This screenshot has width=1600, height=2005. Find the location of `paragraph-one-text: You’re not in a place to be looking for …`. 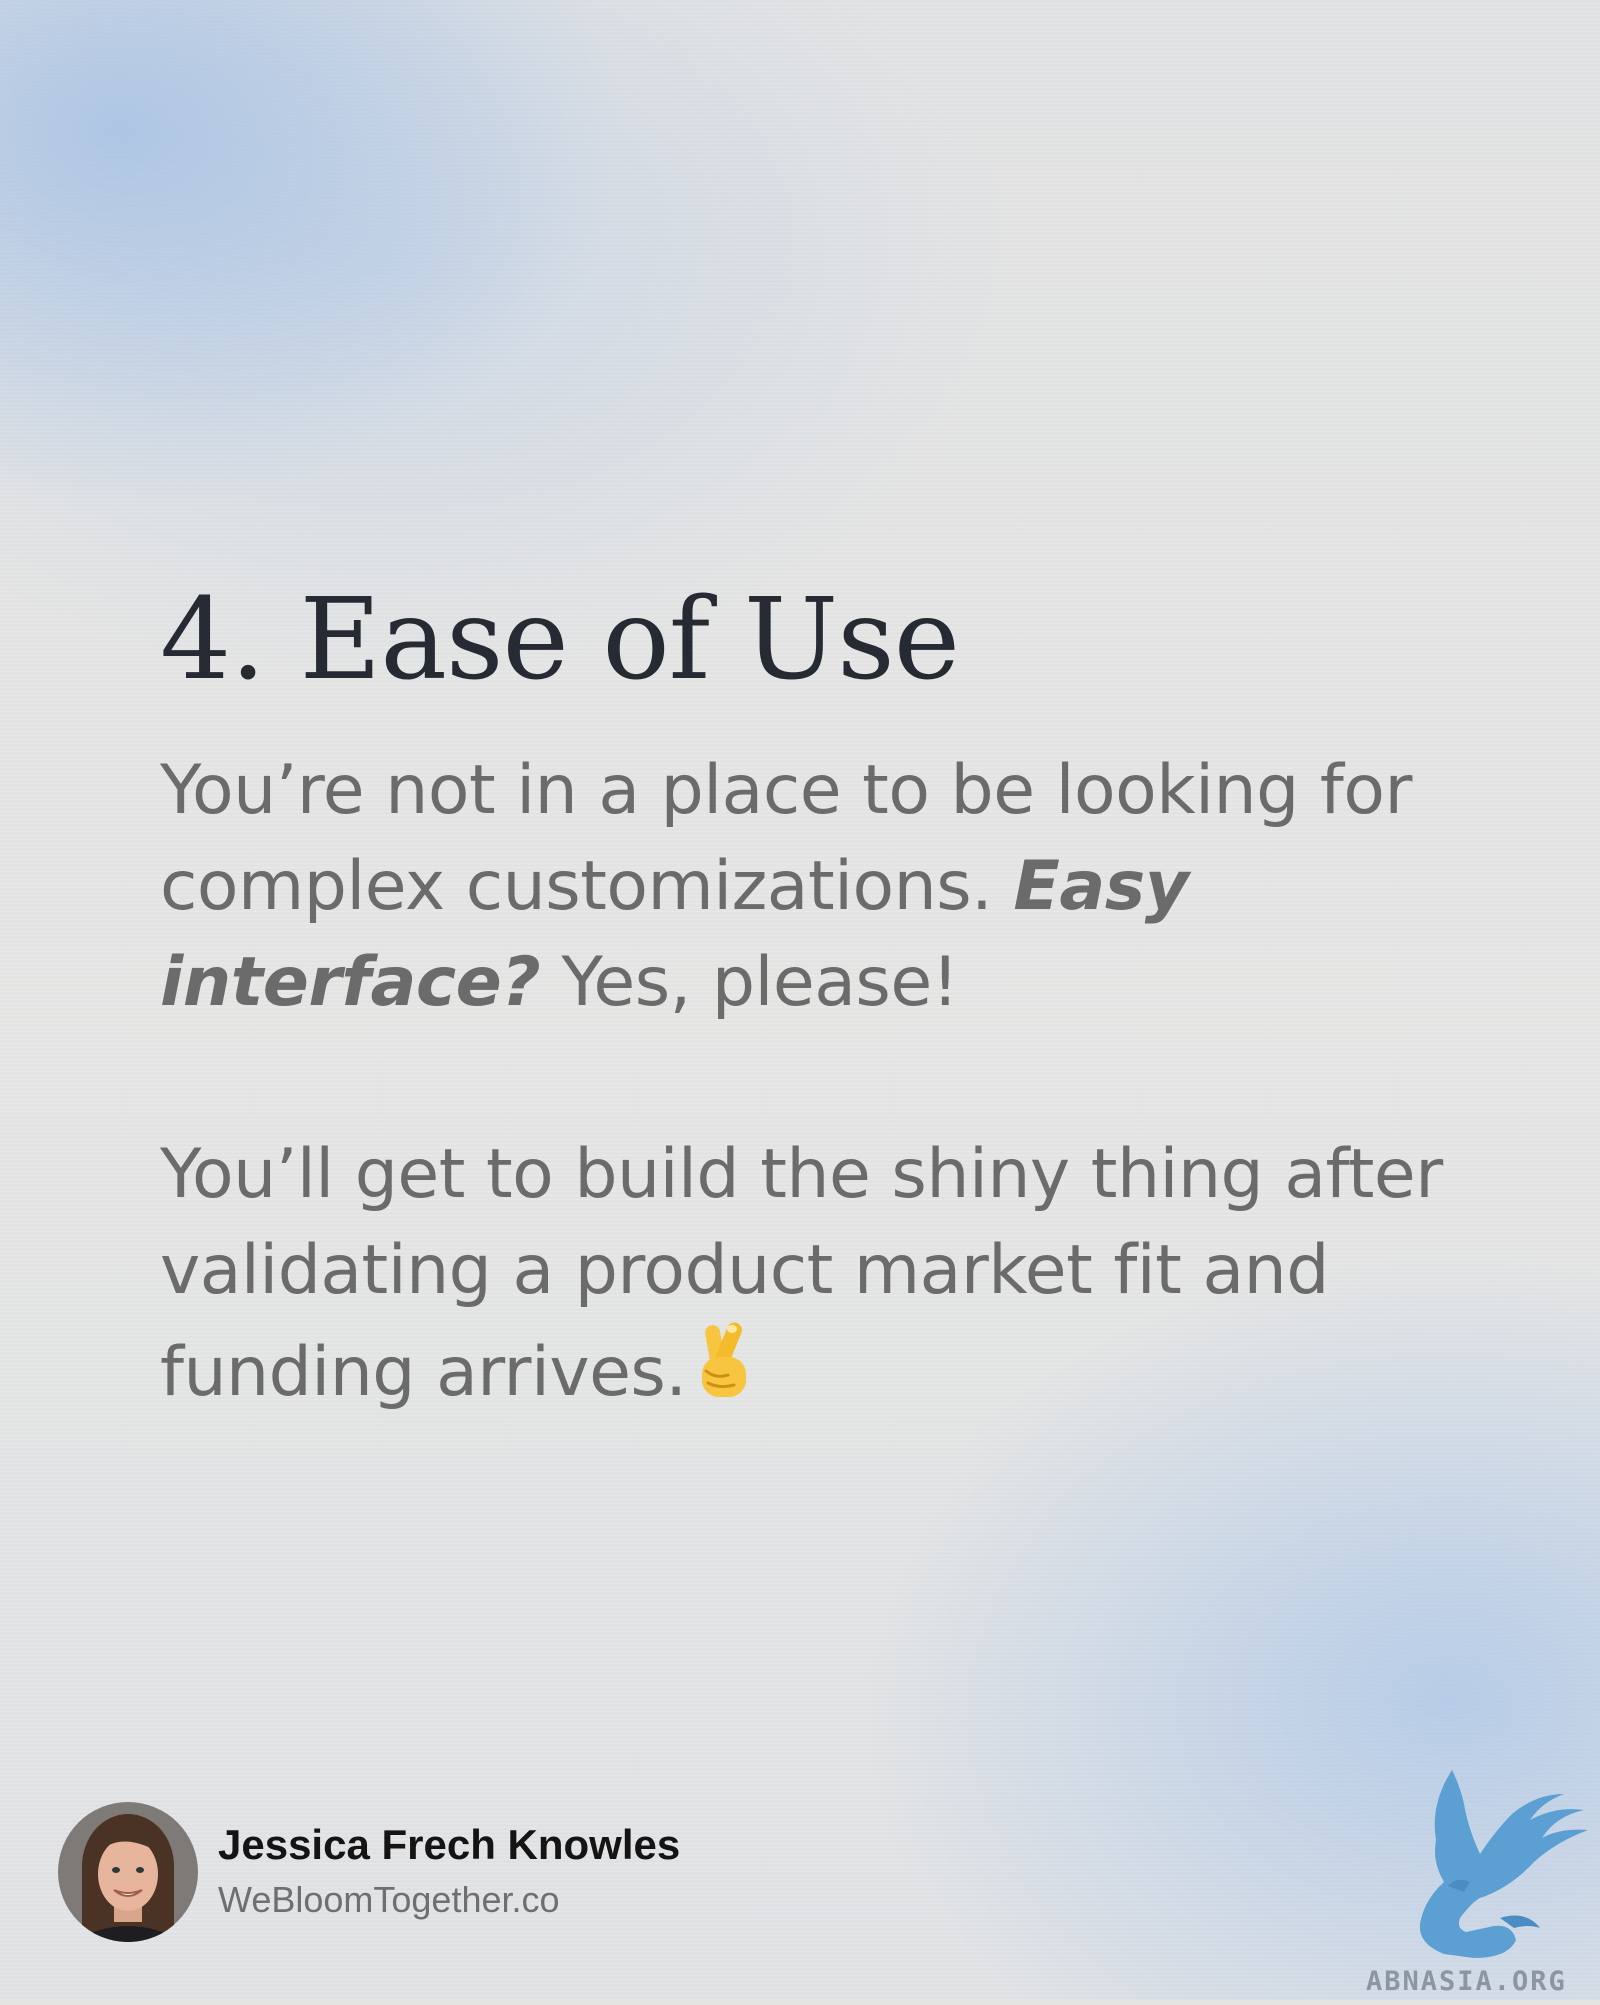

paragraph-one-text: You’re not in a place to be looking for … is located at coordinates (786, 838).